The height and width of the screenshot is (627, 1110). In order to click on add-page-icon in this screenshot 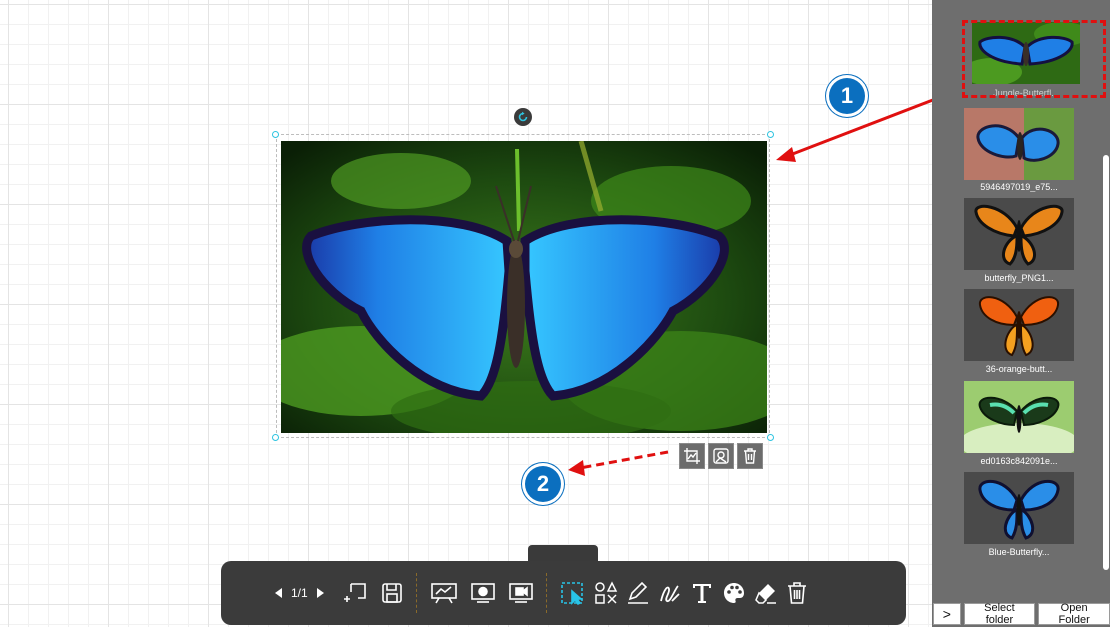, I will do `click(355, 593)`.